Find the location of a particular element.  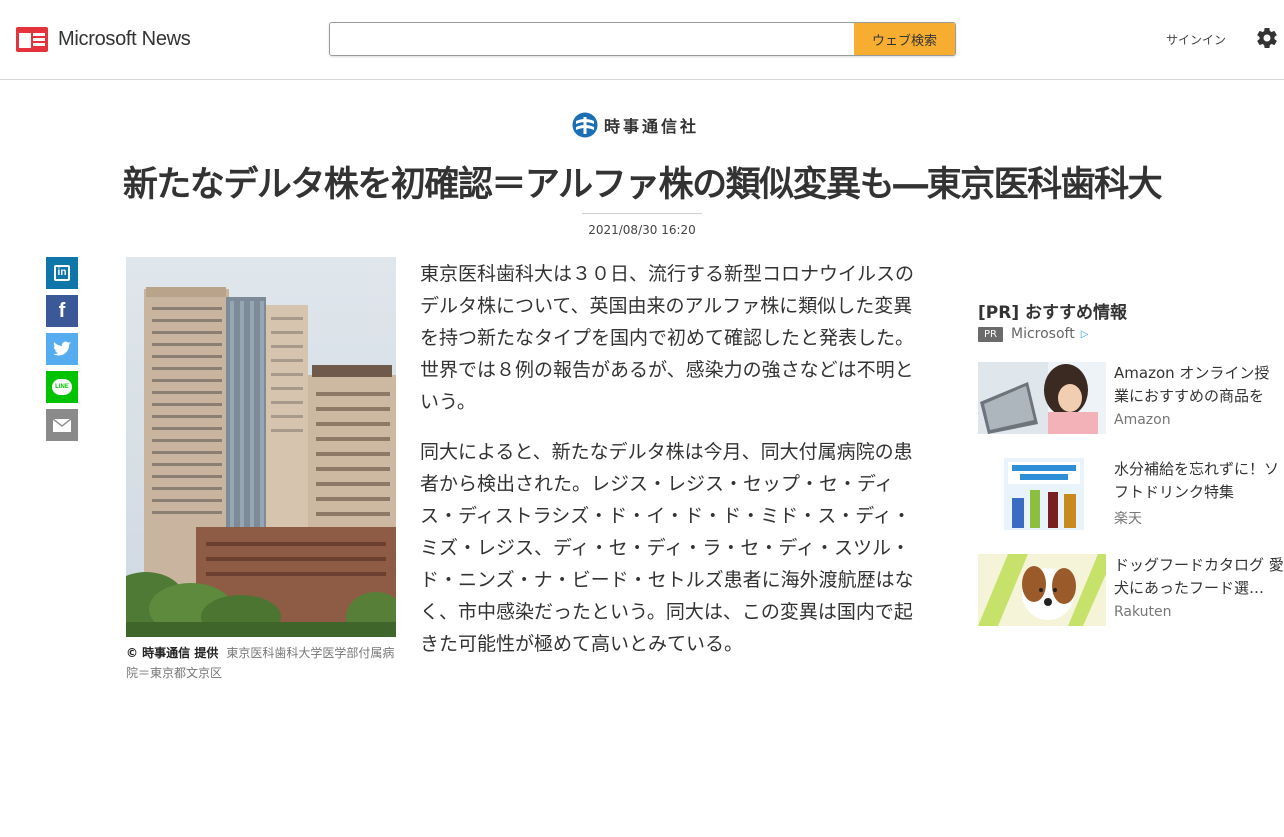

line-icon: LINE is located at coordinates (62, 387).